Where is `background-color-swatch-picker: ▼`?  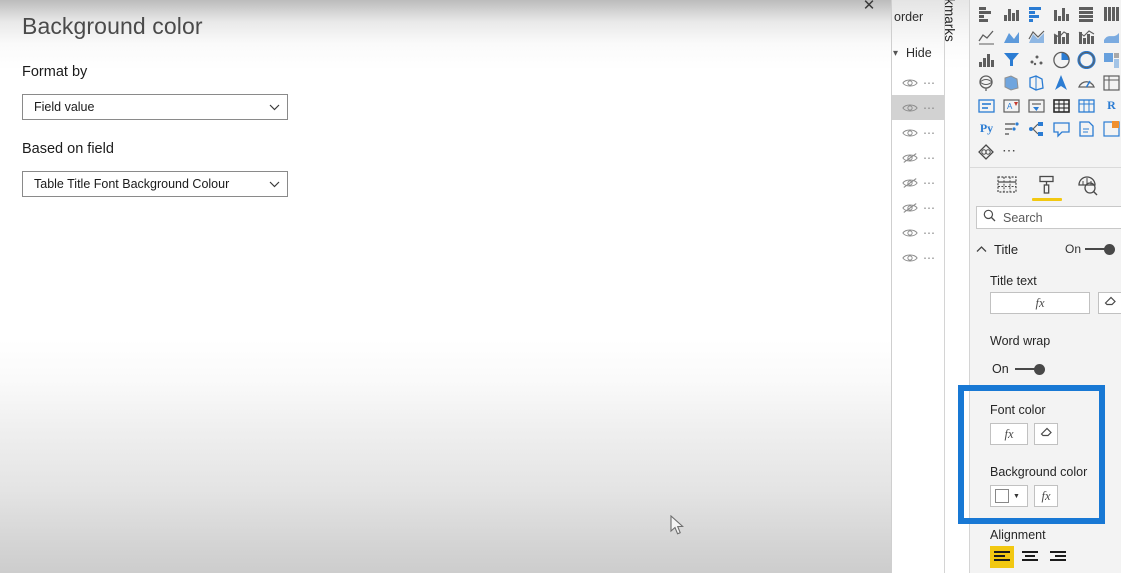 background-color-swatch-picker: ▼ is located at coordinates (1009, 496).